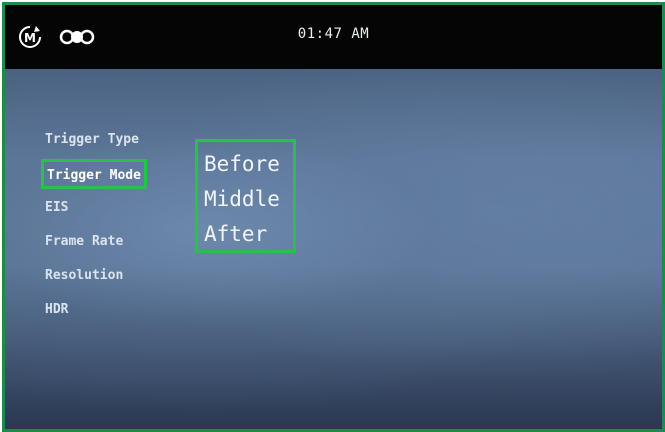  I want to click on option-after: After, so click(248, 234).